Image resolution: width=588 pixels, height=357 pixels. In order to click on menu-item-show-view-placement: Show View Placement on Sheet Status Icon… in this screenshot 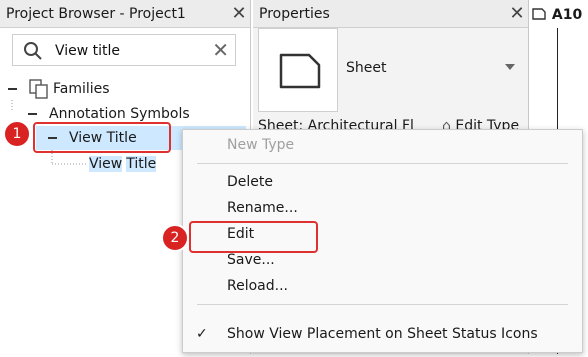, I will do `click(382, 334)`.